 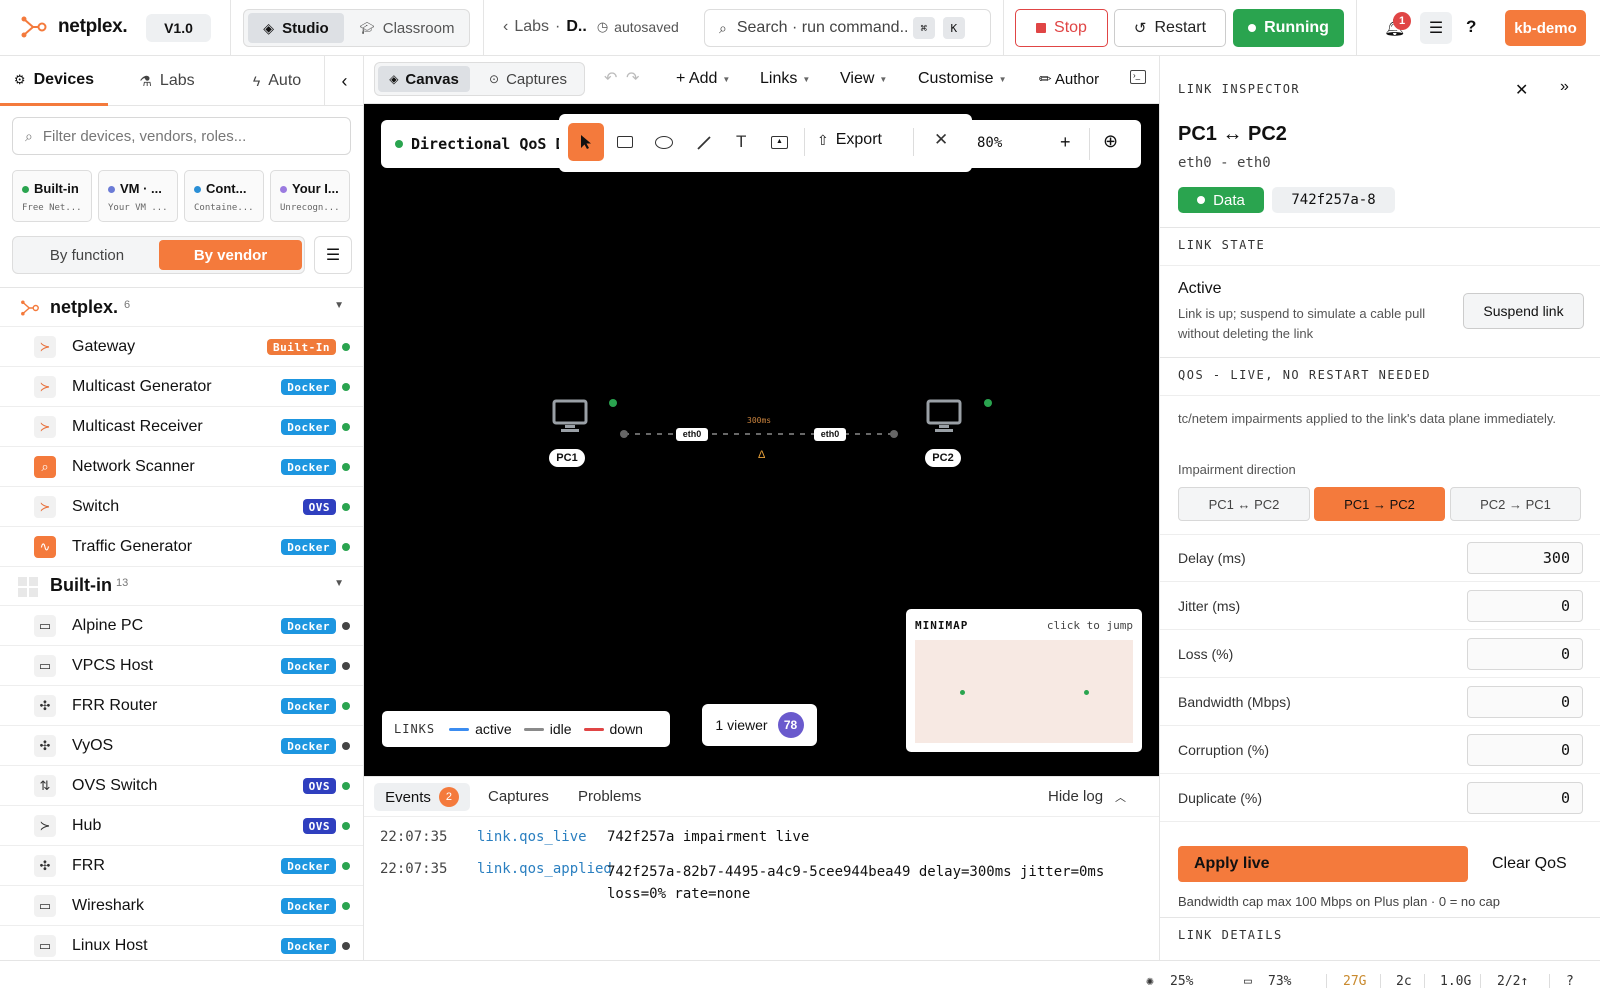 I want to click on ellipse-tool-icon, so click(x=664, y=142).